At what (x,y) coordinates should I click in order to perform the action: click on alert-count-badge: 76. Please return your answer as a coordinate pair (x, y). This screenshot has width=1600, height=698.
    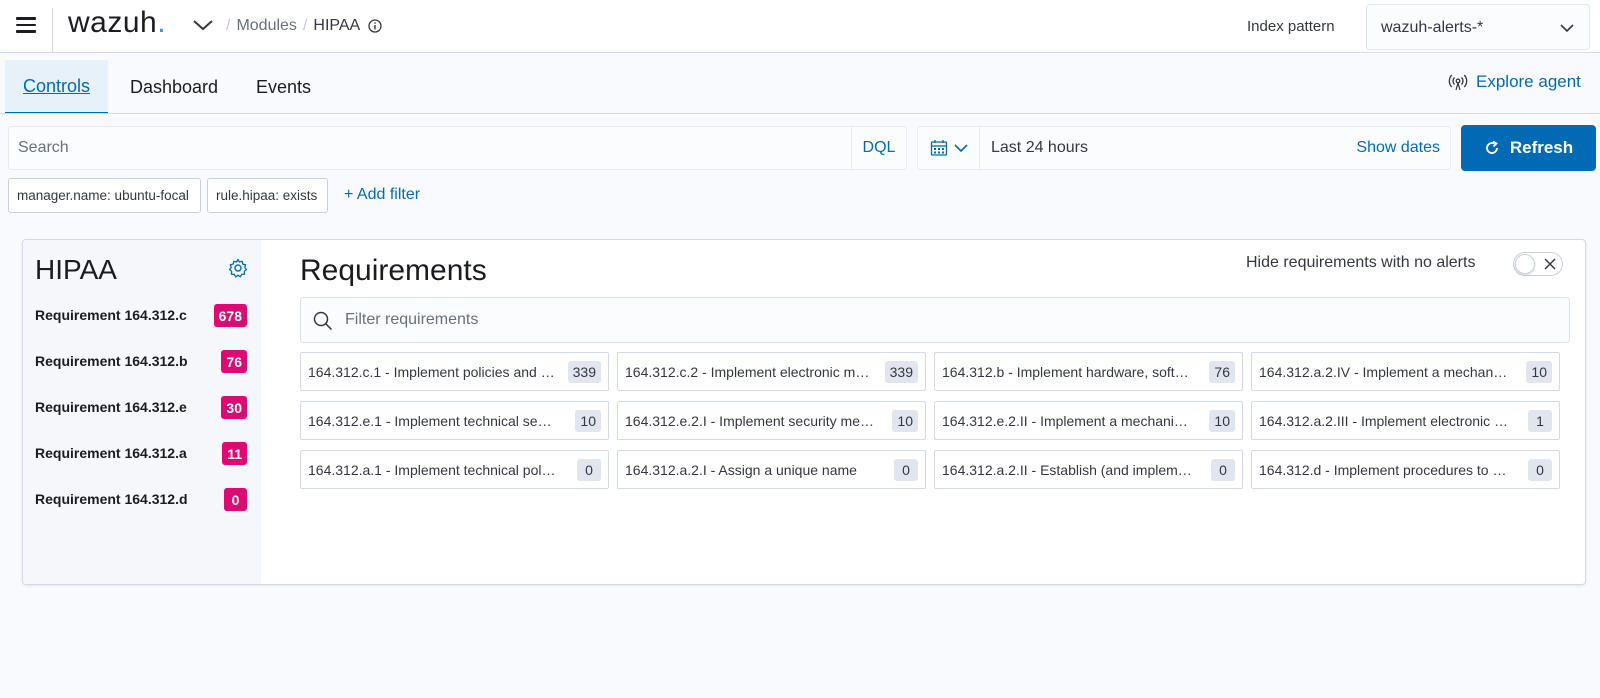
    Looking at the image, I should click on (234, 361).